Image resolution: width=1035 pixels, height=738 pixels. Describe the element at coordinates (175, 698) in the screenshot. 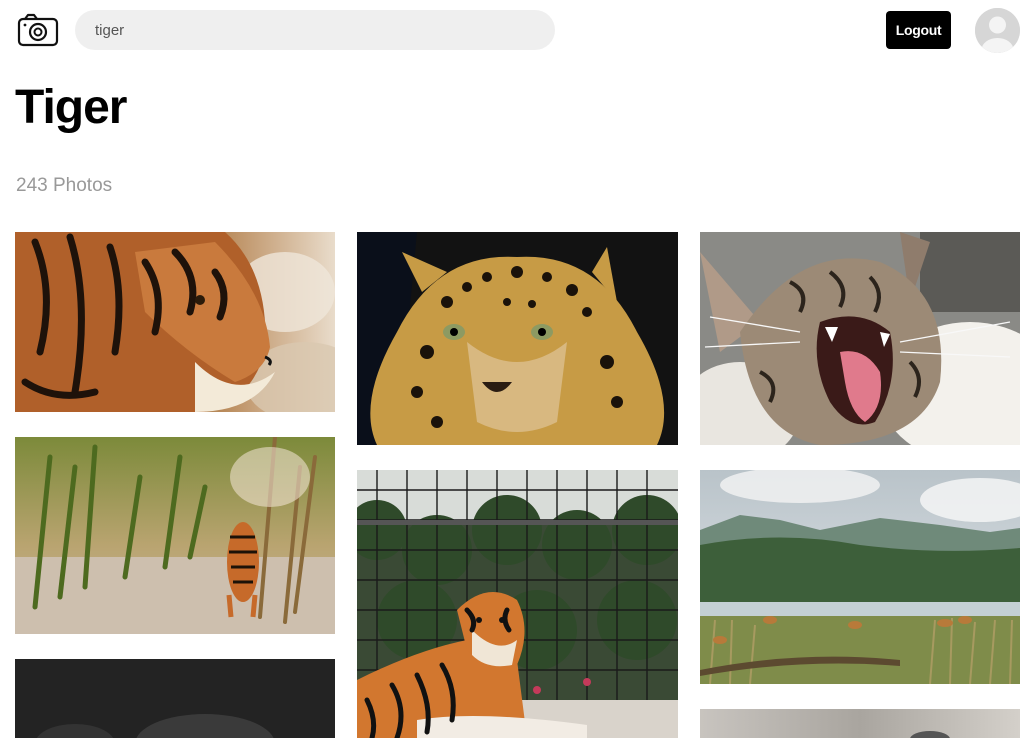

I see `photo-dark` at that location.